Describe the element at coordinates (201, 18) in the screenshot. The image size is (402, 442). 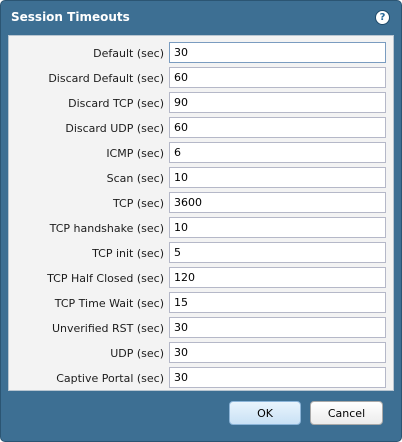
I see `dialog-titlebar: Session Timeouts ?` at that location.